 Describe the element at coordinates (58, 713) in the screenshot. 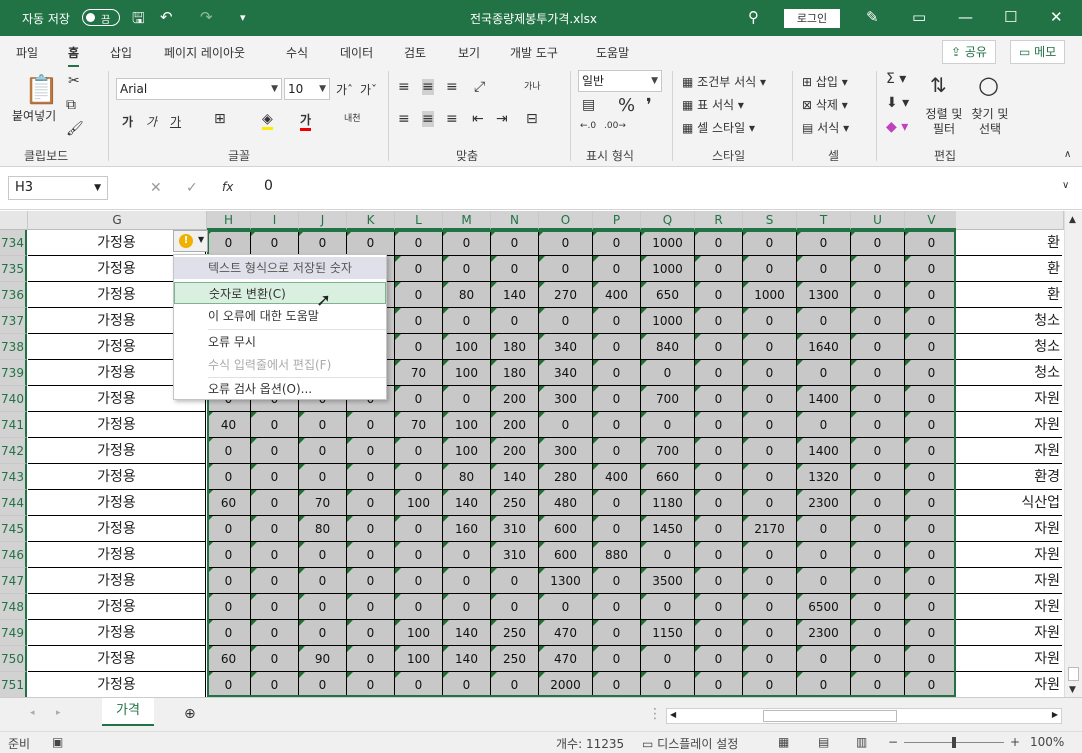

I see `next-sheet-icon: ▸` at that location.